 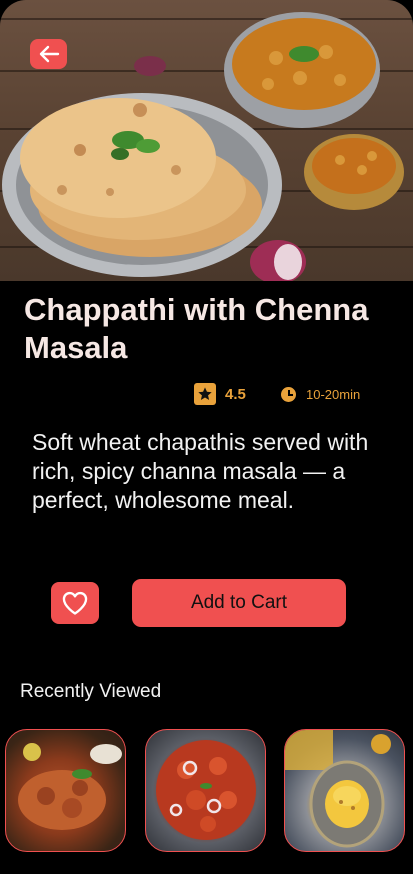 I want to click on sweet-pongal-photo, so click(x=338, y=789).